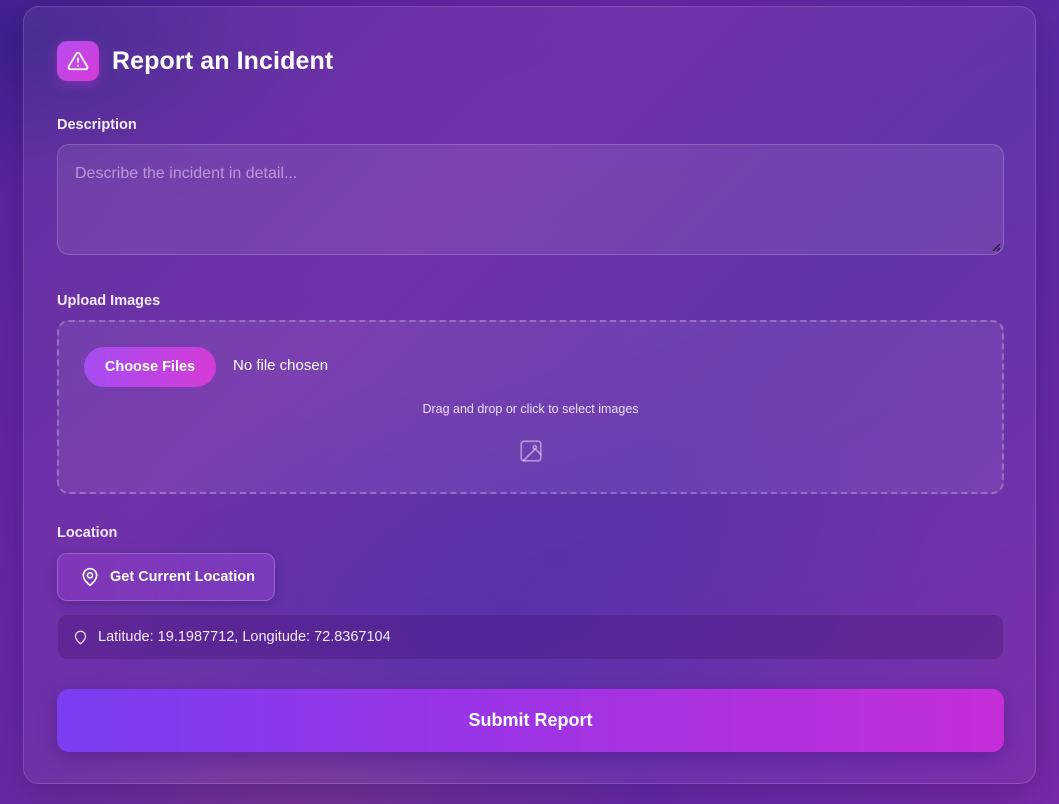  Describe the element at coordinates (281, 365) in the screenshot. I see `file-status-text: No file chosen` at that location.